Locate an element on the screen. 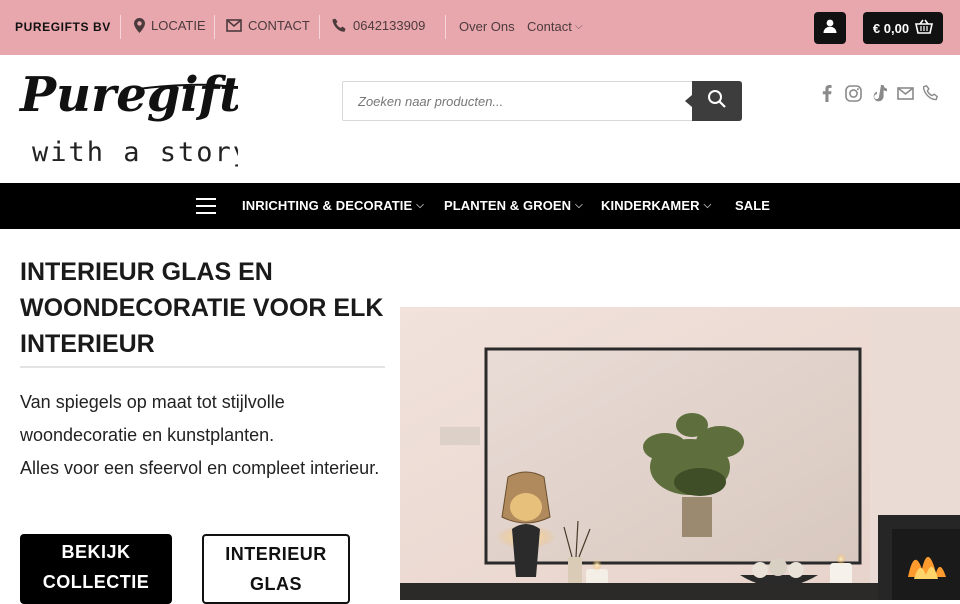  search-icon is located at coordinates (717, 101).